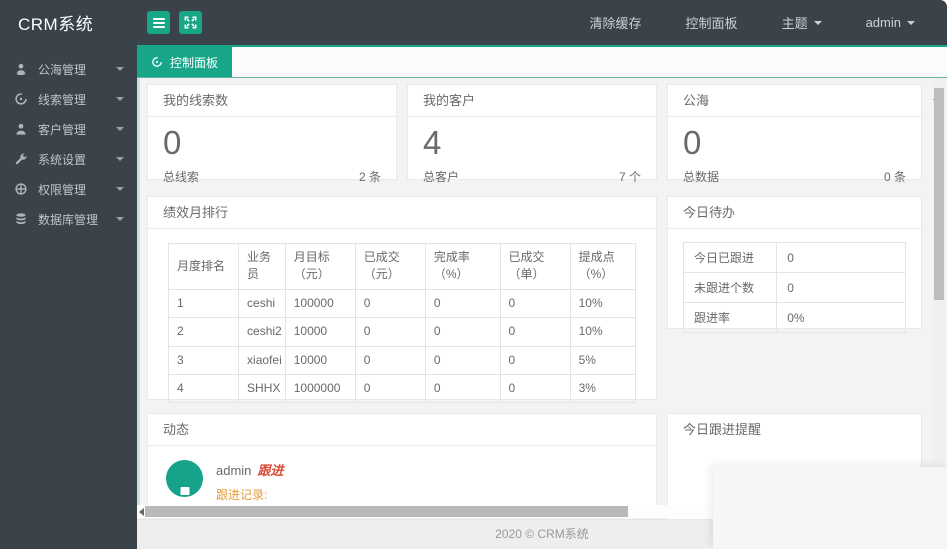 Image resolution: width=947 pixels, height=549 pixels. Describe the element at coordinates (768, 22) in the screenshot. I see `navbar-right: 清除缓存 控制面板 主题 admin` at that location.